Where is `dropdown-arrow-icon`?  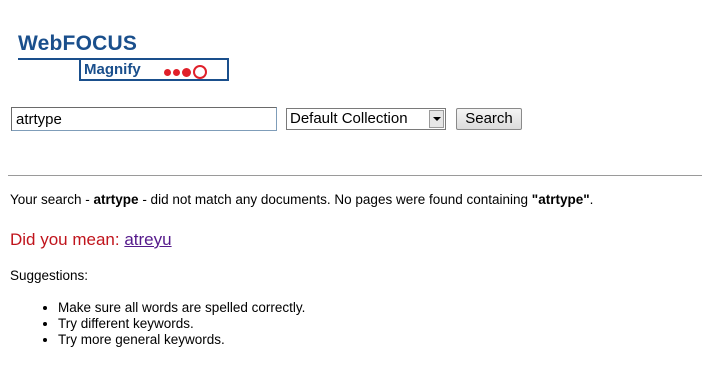 dropdown-arrow-icon is located at coordinates (436, 119).